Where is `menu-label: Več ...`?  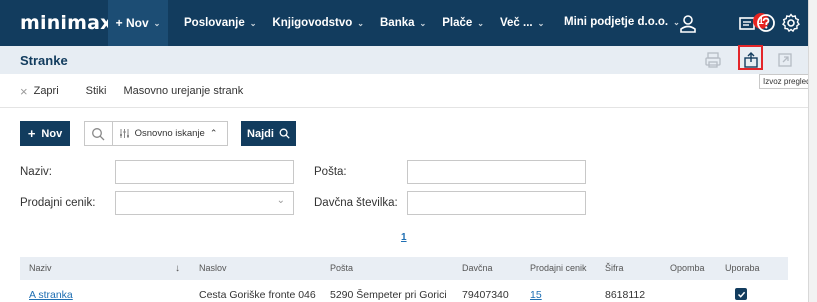
menu-label: Več ... is located at coordinates (516, 23).